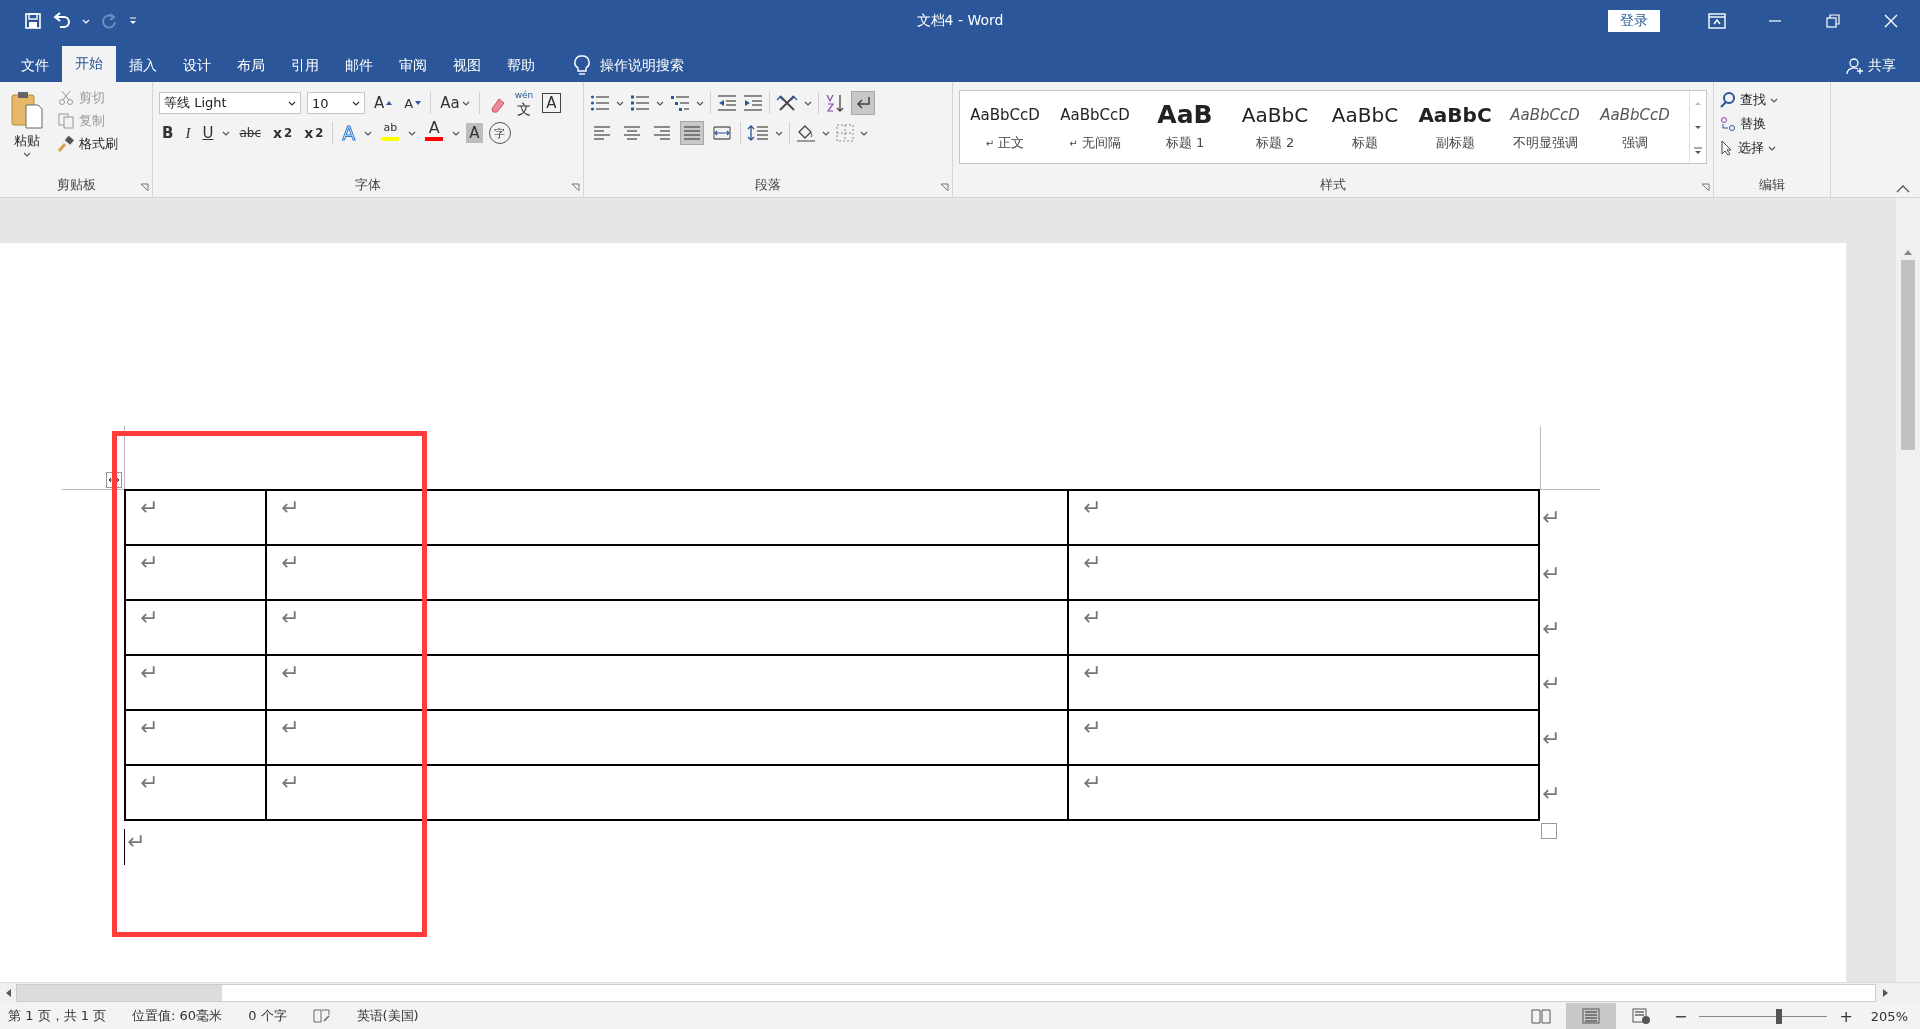 The width and height of the screenshot is (1920, 1029). I want to click on proofing-book-icon, so click(321, 1016).